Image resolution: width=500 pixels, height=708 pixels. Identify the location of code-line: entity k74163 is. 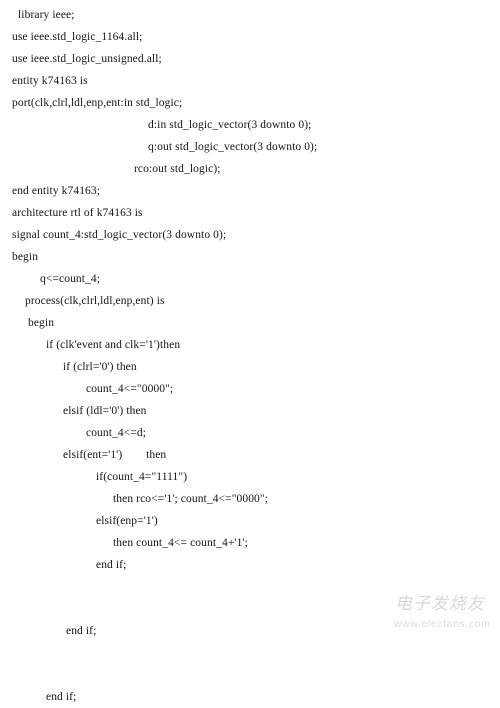
(50, 81).